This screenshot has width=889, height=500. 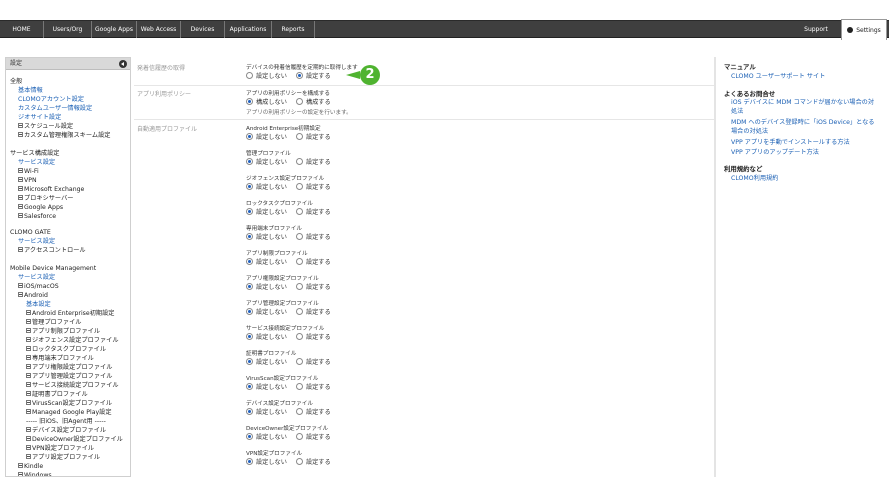 I want to click on sidebar-item: 証明書プロファイル, so click(x=57, y=395).